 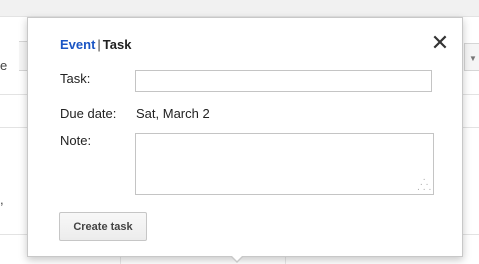 I want to click on task-label: Task:, so click(x=75, y=78).